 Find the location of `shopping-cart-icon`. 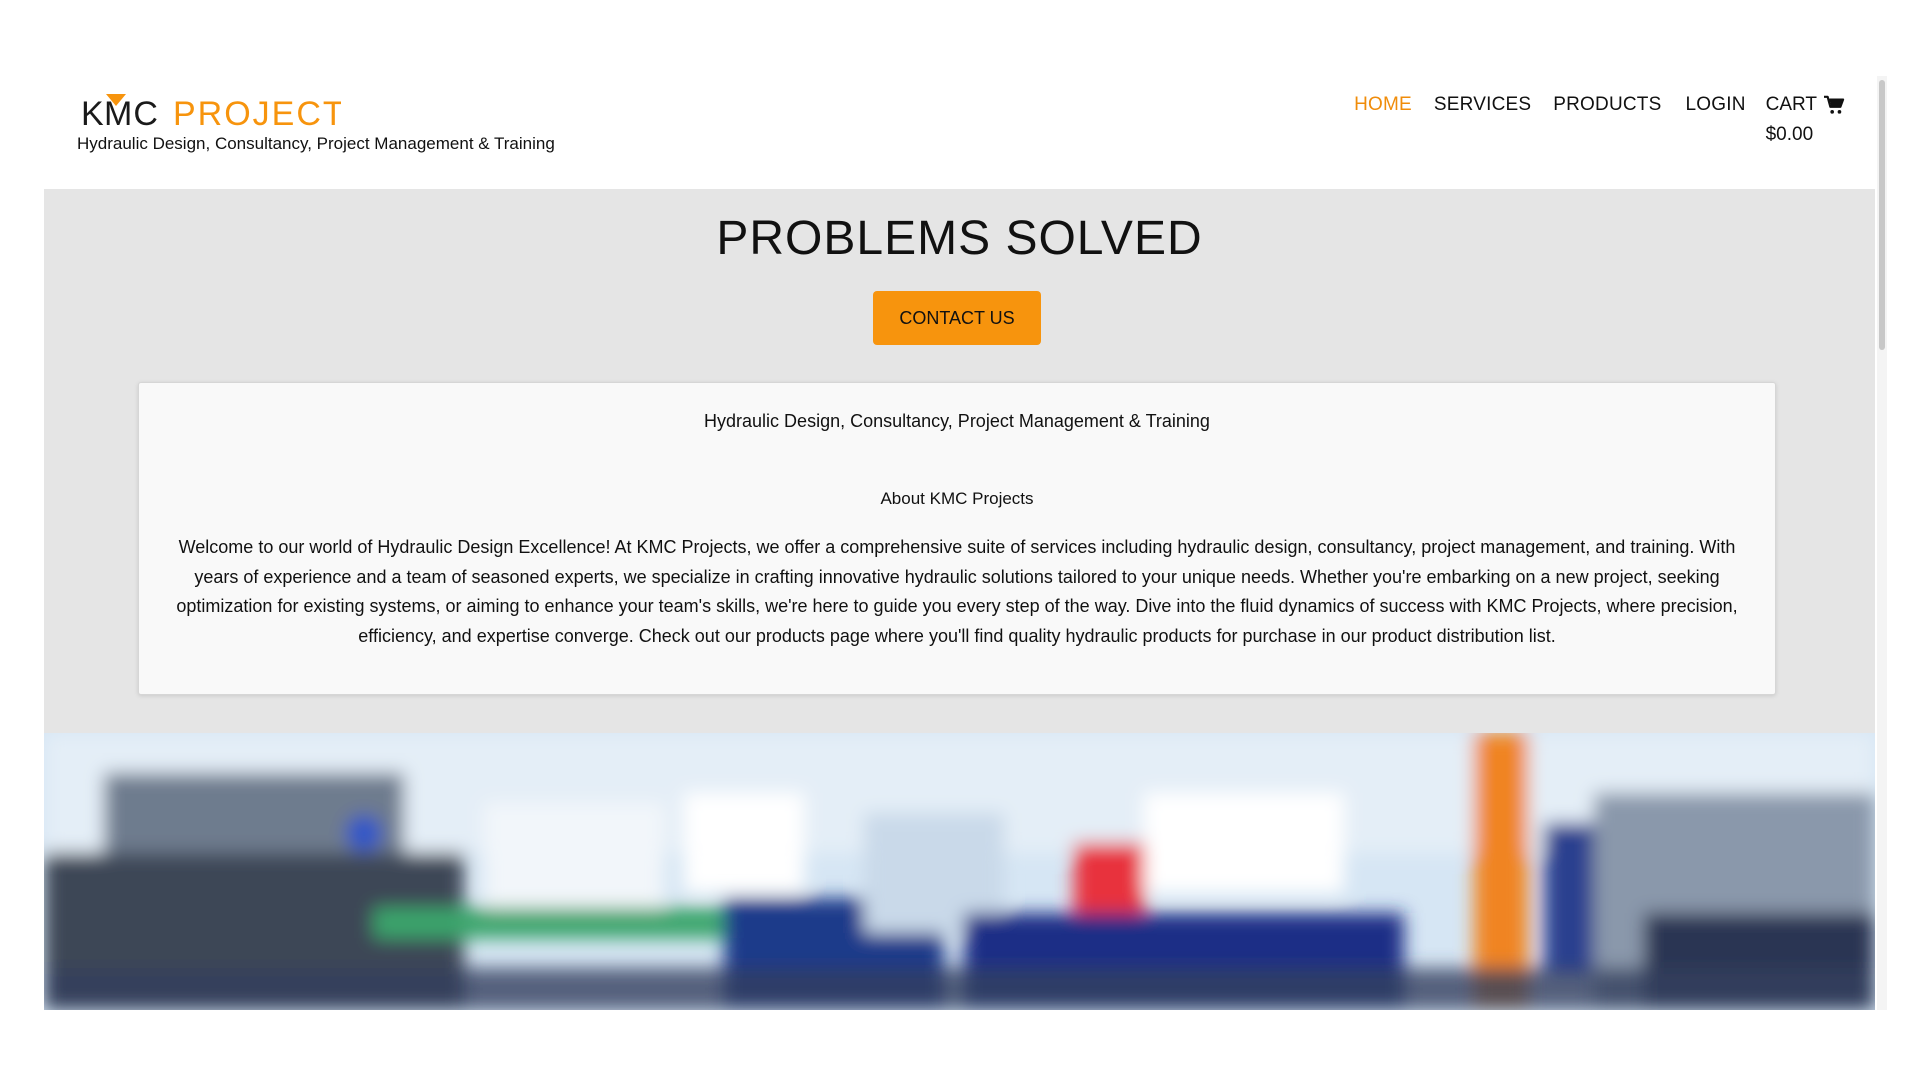

shopping-cart-icon is located at coordinates (1834, 104).